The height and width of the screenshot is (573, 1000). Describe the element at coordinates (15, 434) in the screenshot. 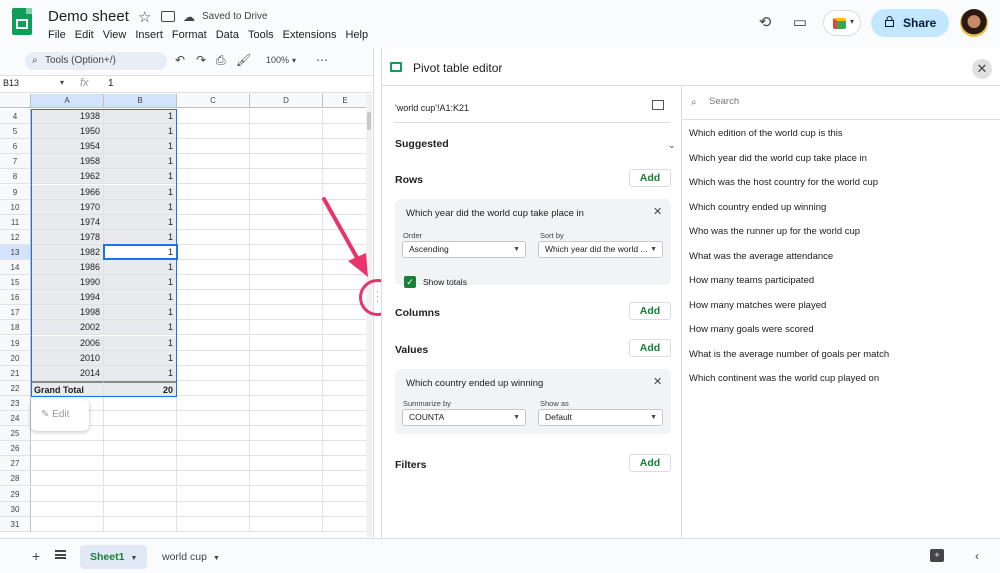

I see `row-header: 25` at that location.